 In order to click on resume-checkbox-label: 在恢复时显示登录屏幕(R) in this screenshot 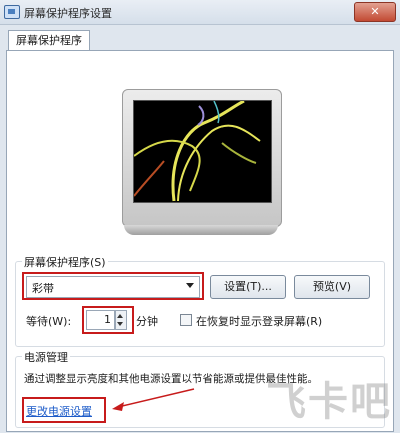, I will do `click(259, 321)`.